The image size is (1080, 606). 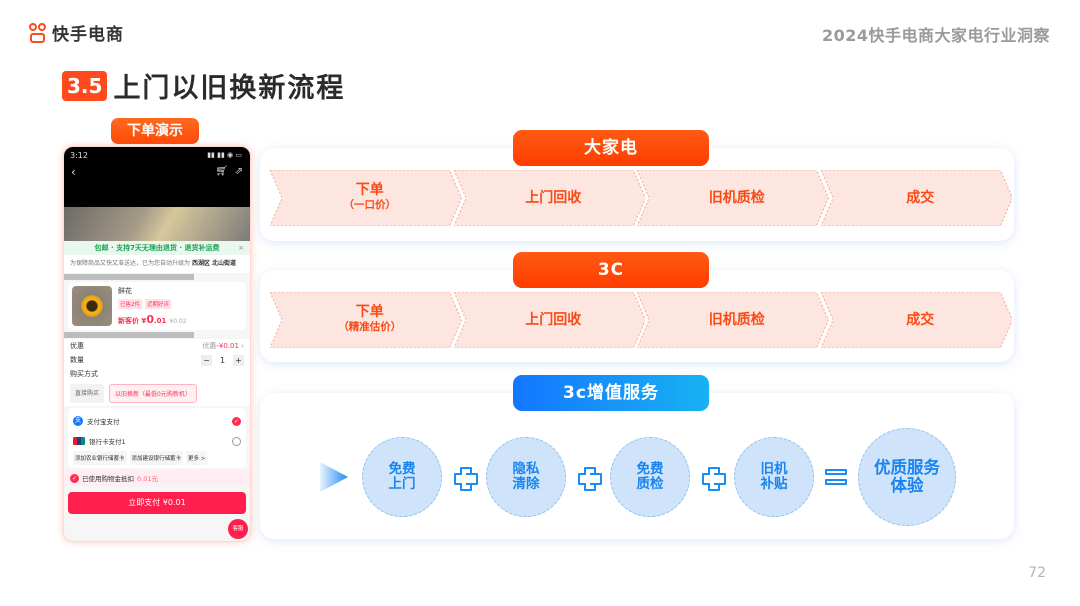 What do you see at coordinates (78, 421) in the screenshot?
I see `alipay-icon: 支` at bounding box center [78, 421].